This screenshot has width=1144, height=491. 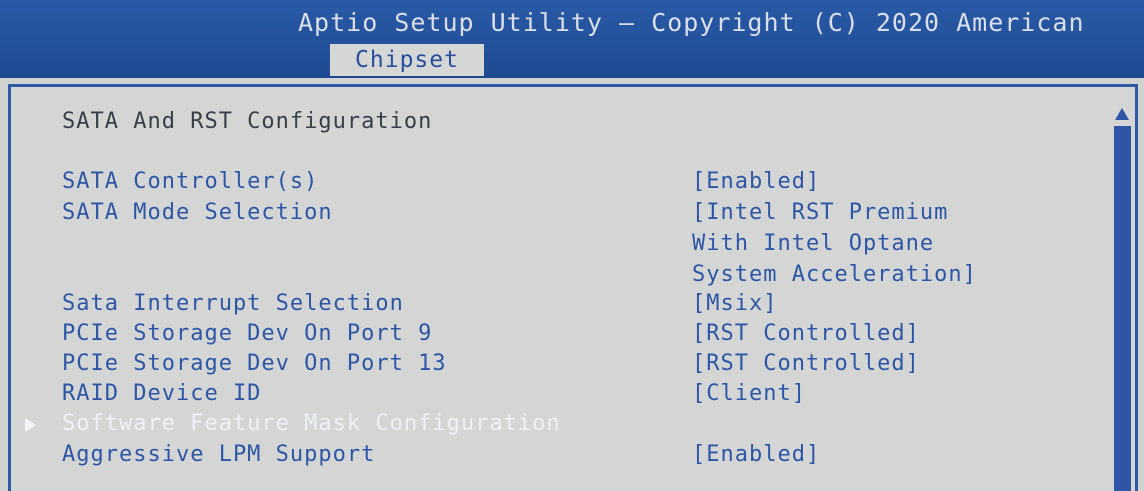 What do you see at coordinates (247, 333) in the screenshot?
I see `setting-pcie-storage-port-9: PCIe Storage Dev On Port 9` at bounding box center [247, 333].